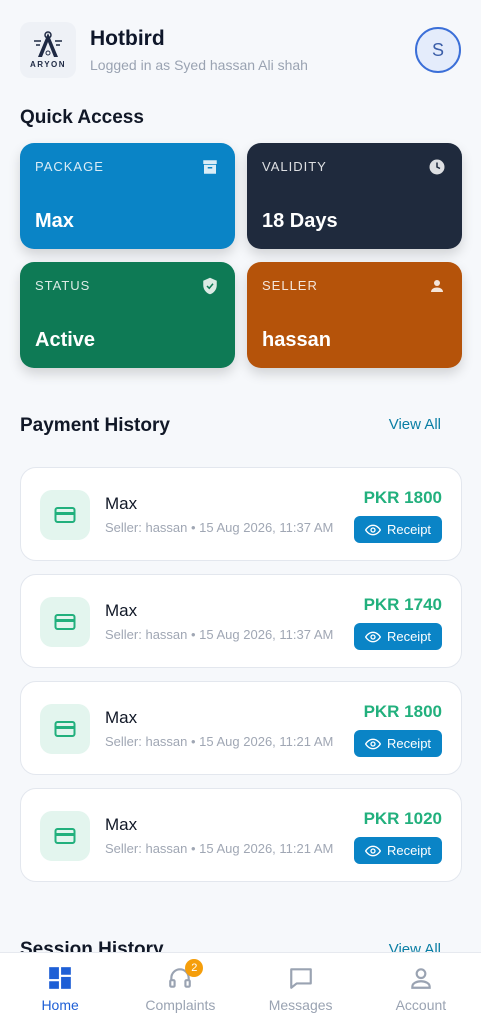 The height and width of the screenshot is (1024, 481). Describe the element at coordinates (48, 64) in the screenshot. I see `logo-text: ARYON` at that location.